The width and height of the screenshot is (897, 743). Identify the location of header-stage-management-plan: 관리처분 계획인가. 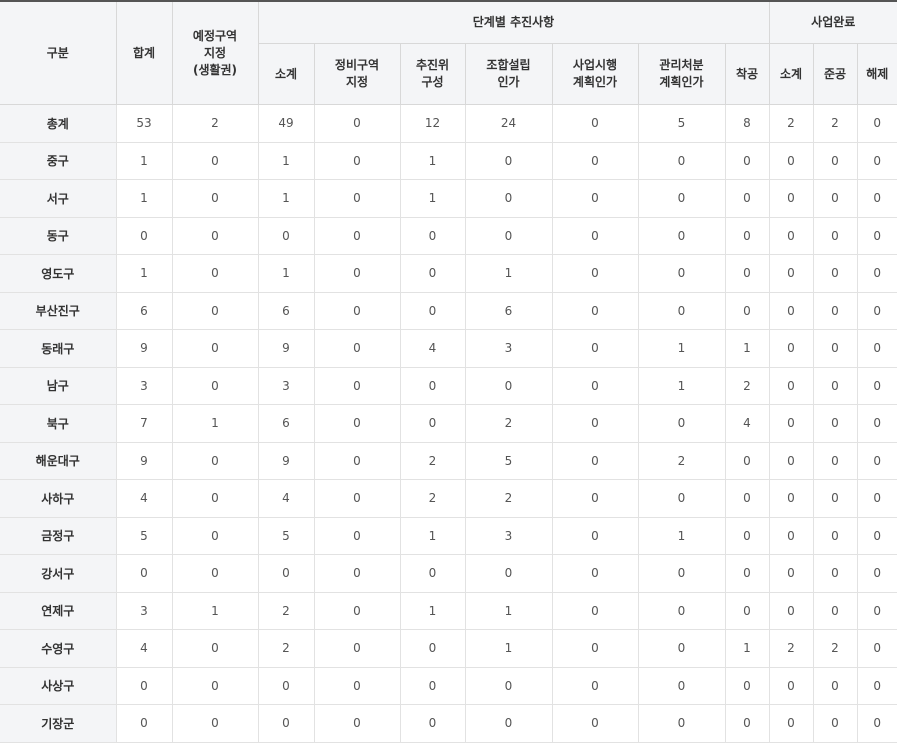
(682, 74).